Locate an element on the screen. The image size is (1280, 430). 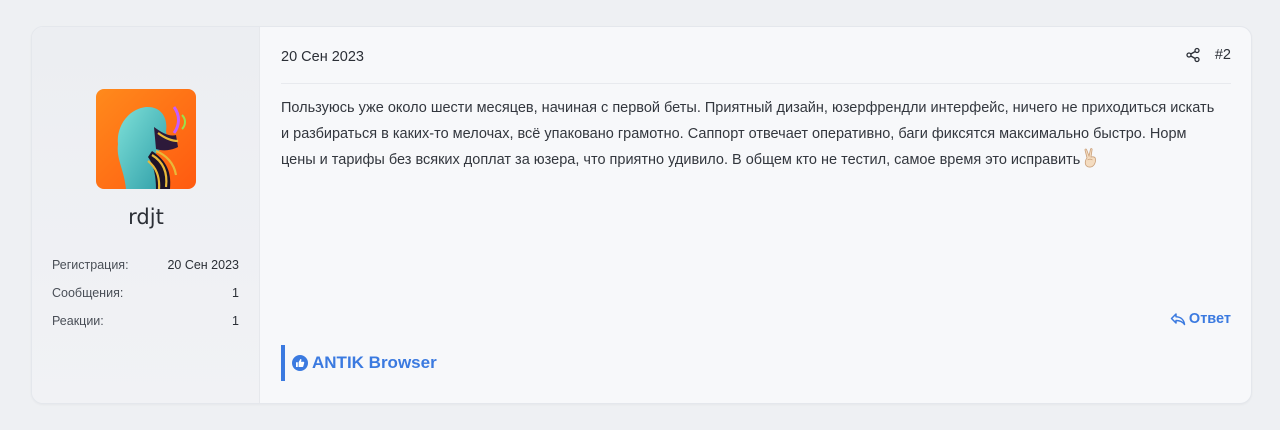
reaction-user-link: ANTIK Browser is located at coordinates (374, 363).